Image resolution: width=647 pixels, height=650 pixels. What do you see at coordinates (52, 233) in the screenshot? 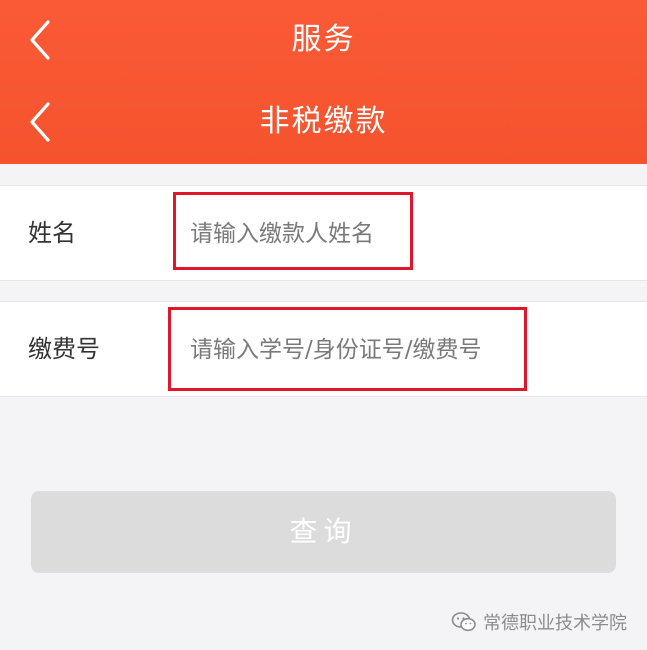
I see `name-label: 姓名` at bounding box center [52, 233].